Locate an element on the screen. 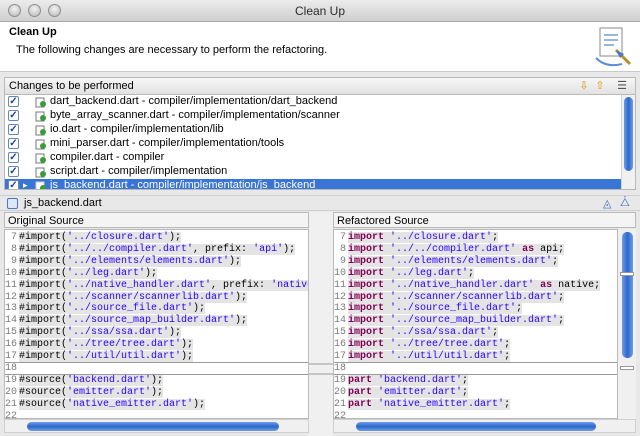 Image resolution: width=640 pixels, height=436 pixels. code-line: 19 part 'backend.dart'; is located at coordinates (401, 380).